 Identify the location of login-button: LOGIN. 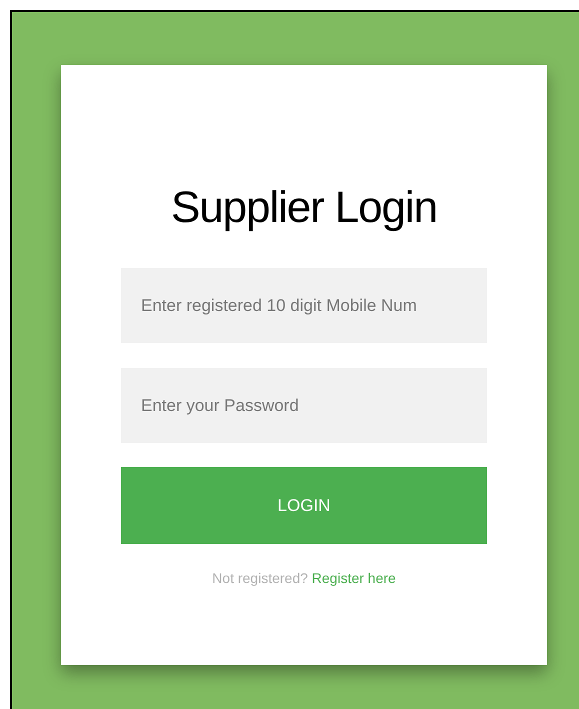
(304, 505).